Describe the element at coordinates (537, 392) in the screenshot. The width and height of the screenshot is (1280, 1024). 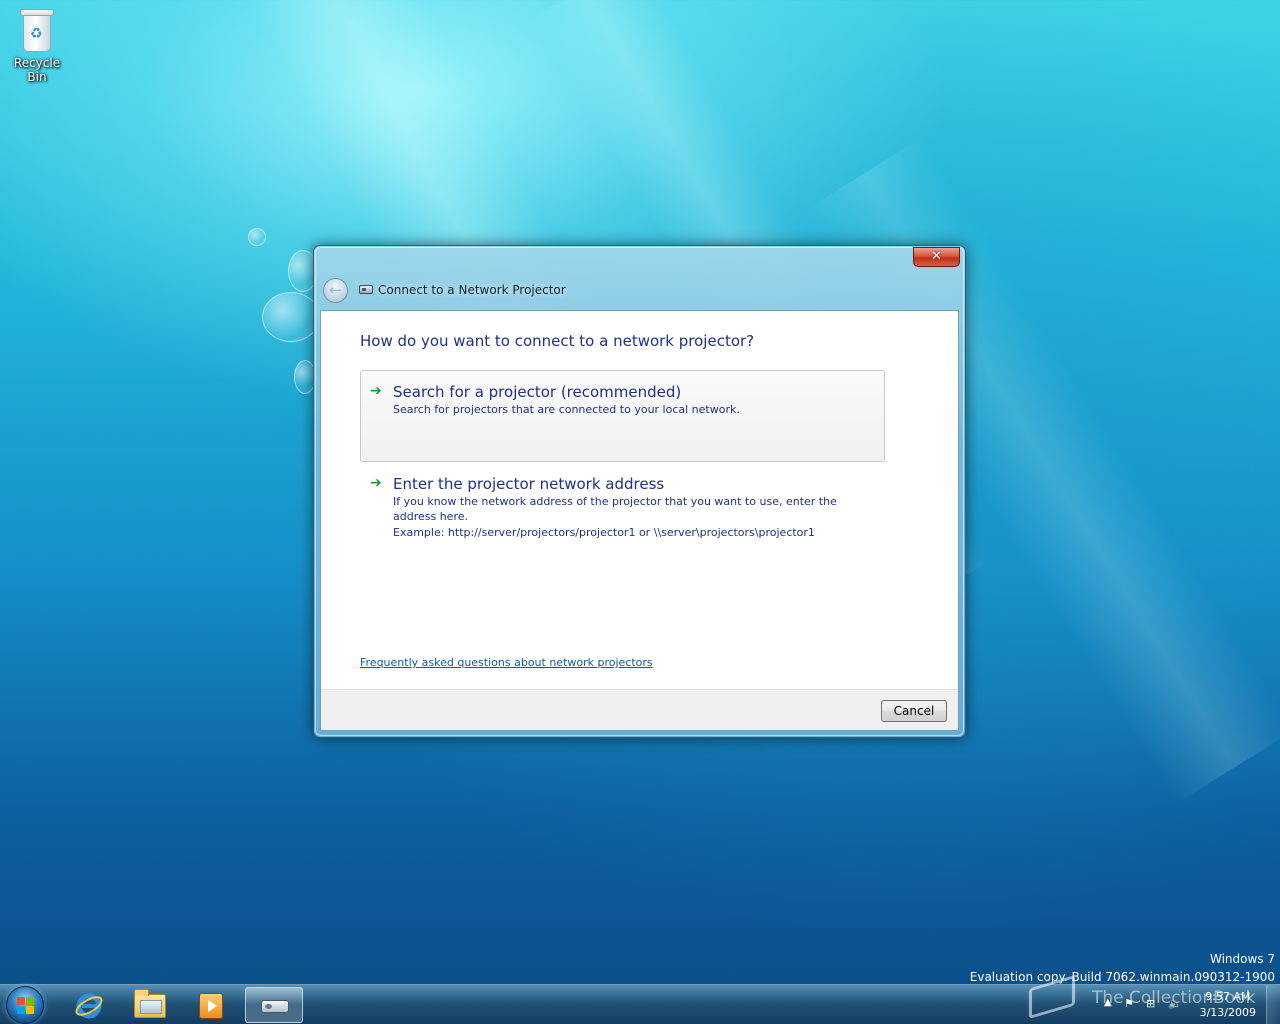
I see `option-title: Search for a projector (recommended)` at that location.